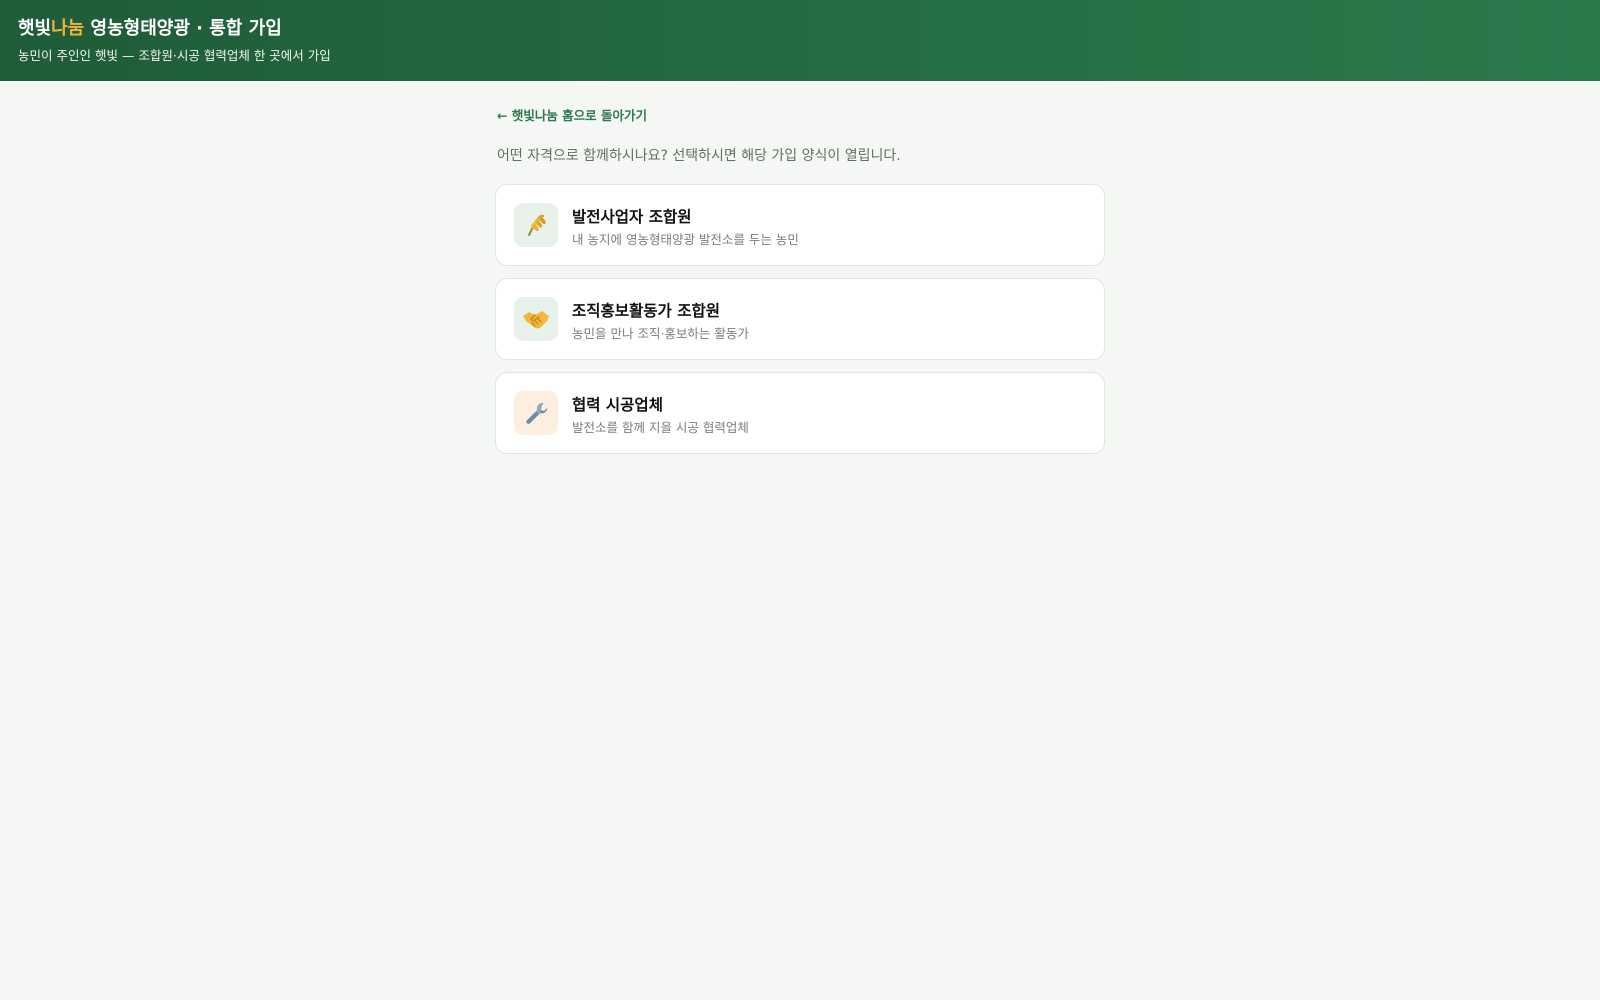  I want to click on option-card-contractor: 협력 시공업체 발전소를 함께 지을 시공 협력업체, so click(800, 413).